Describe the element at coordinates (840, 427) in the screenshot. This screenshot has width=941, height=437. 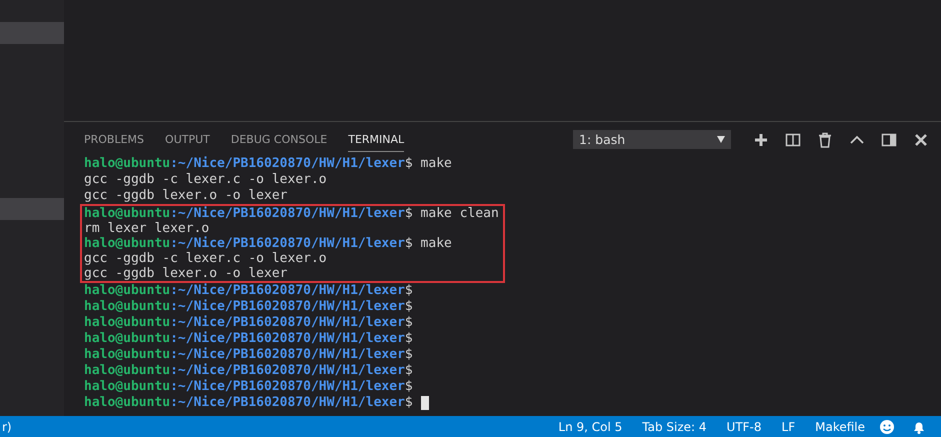
I see `status-item: Makefile` at that location.